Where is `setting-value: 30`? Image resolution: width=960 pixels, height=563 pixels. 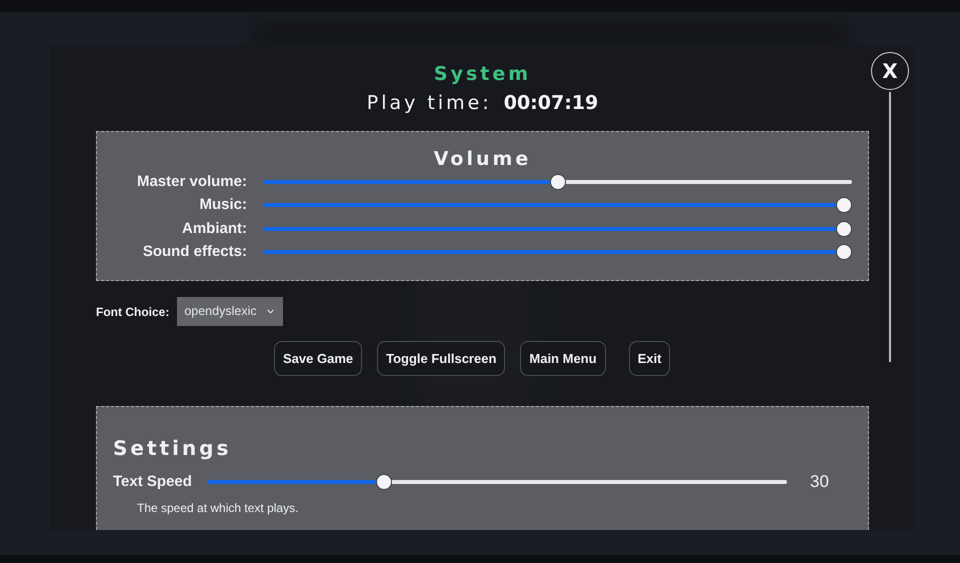 setting-value: 30 is located at coordinates (819, 482).